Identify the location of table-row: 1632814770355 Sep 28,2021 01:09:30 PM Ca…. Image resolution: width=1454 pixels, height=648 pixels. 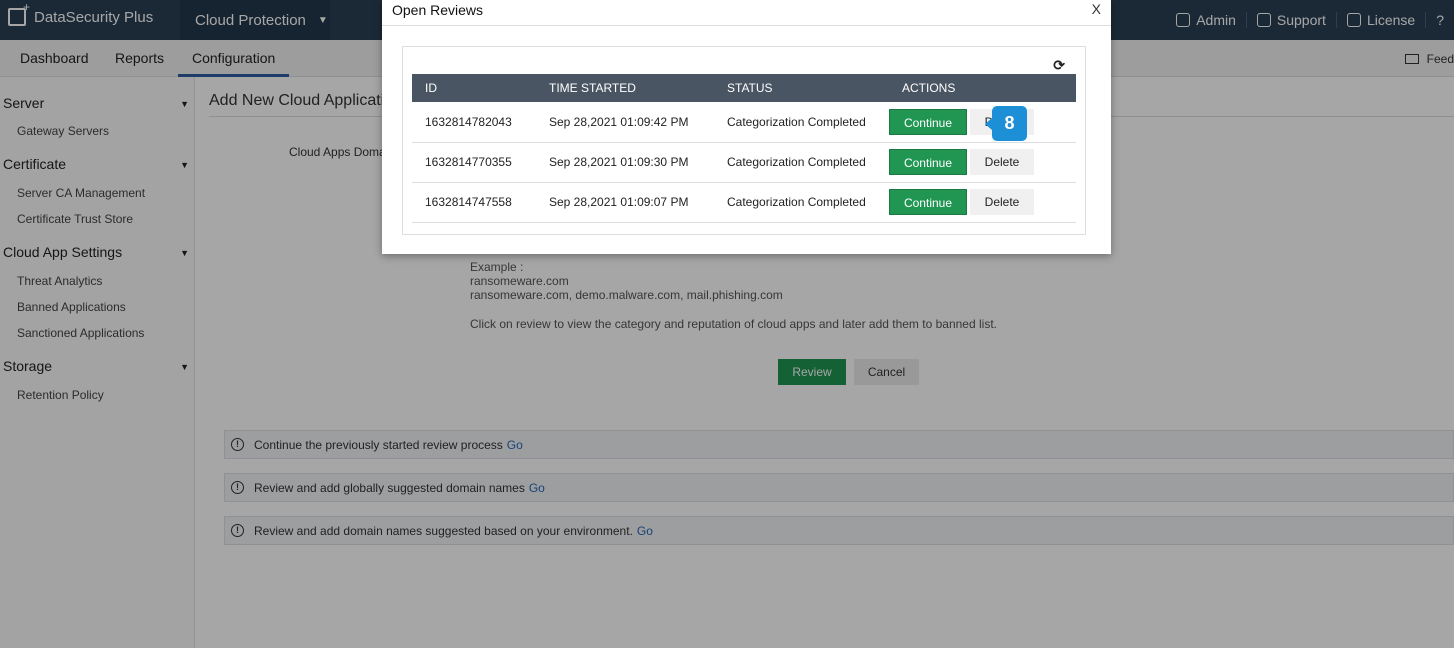
(744, 162).